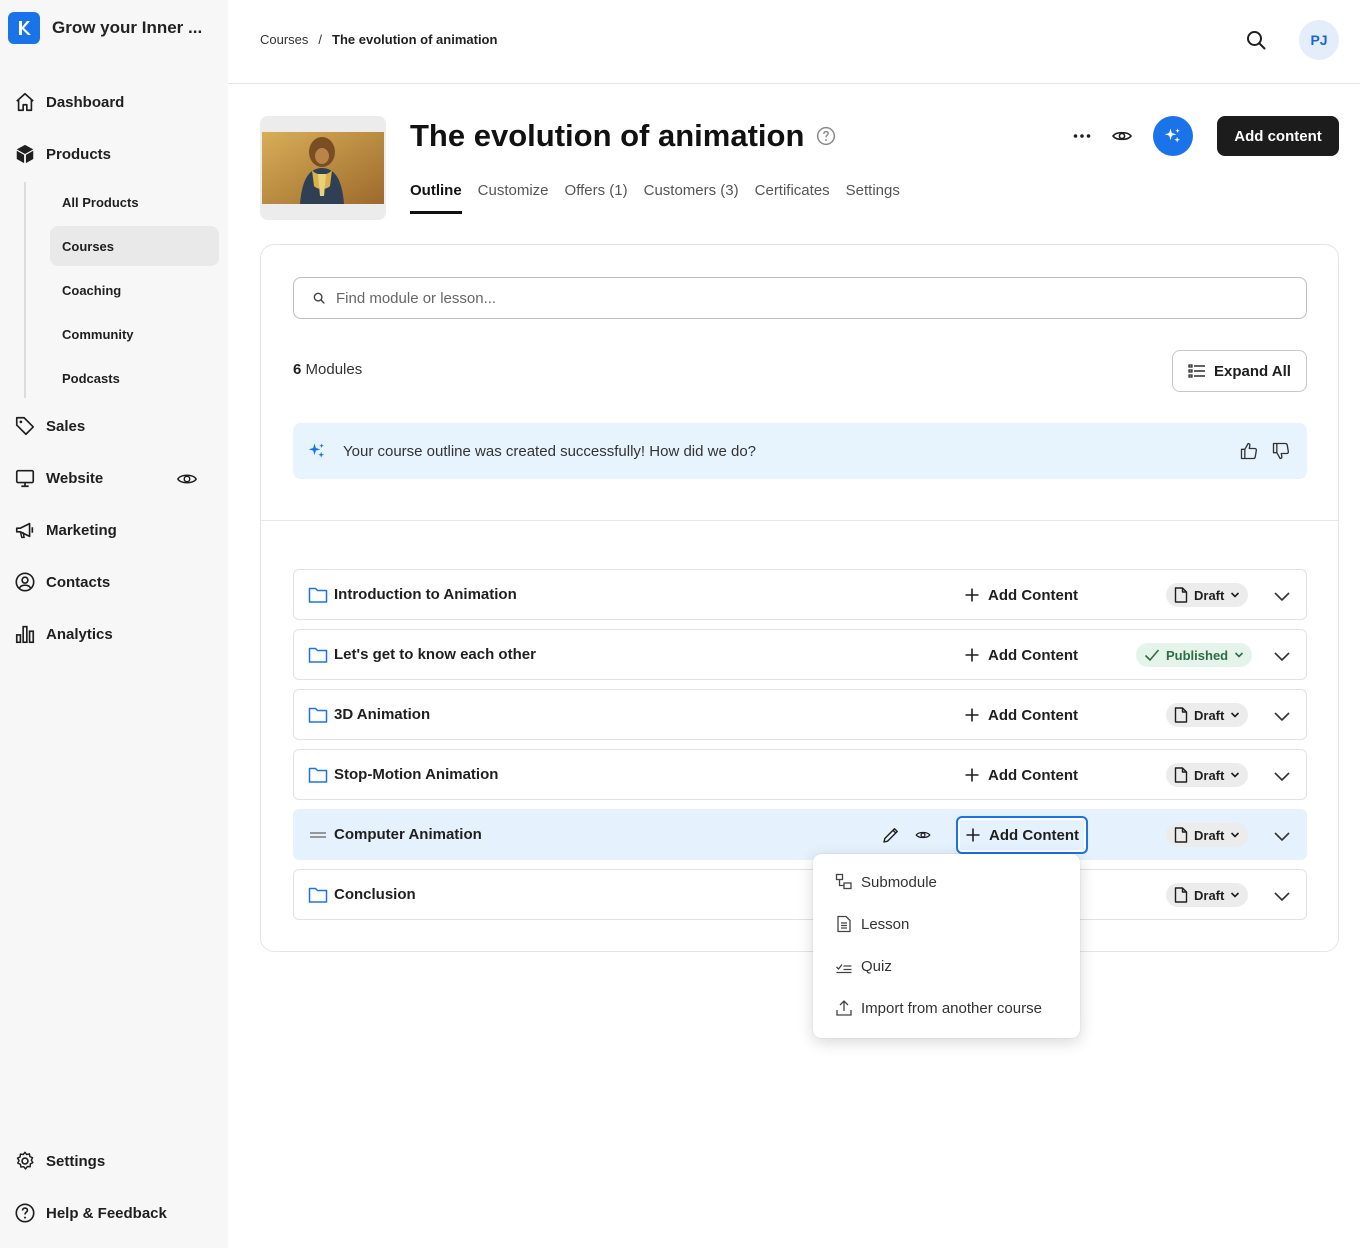 The width and height of the screenshot is (1360, 1248). I want to click on module-search-input, so click(786, 298).